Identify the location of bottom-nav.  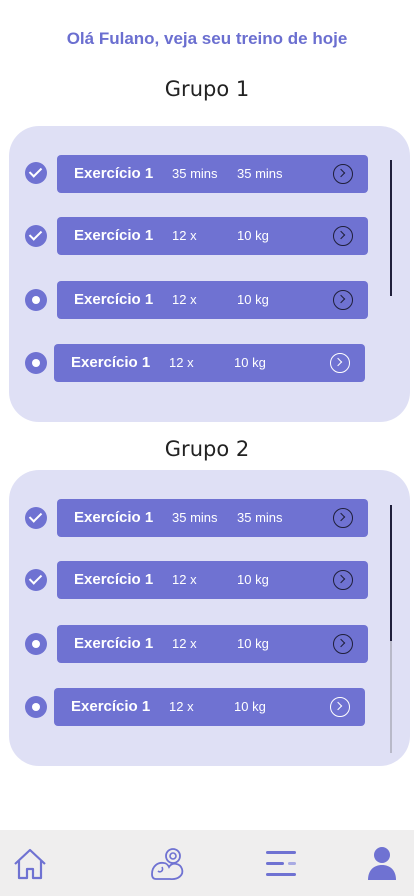
(207, 863).